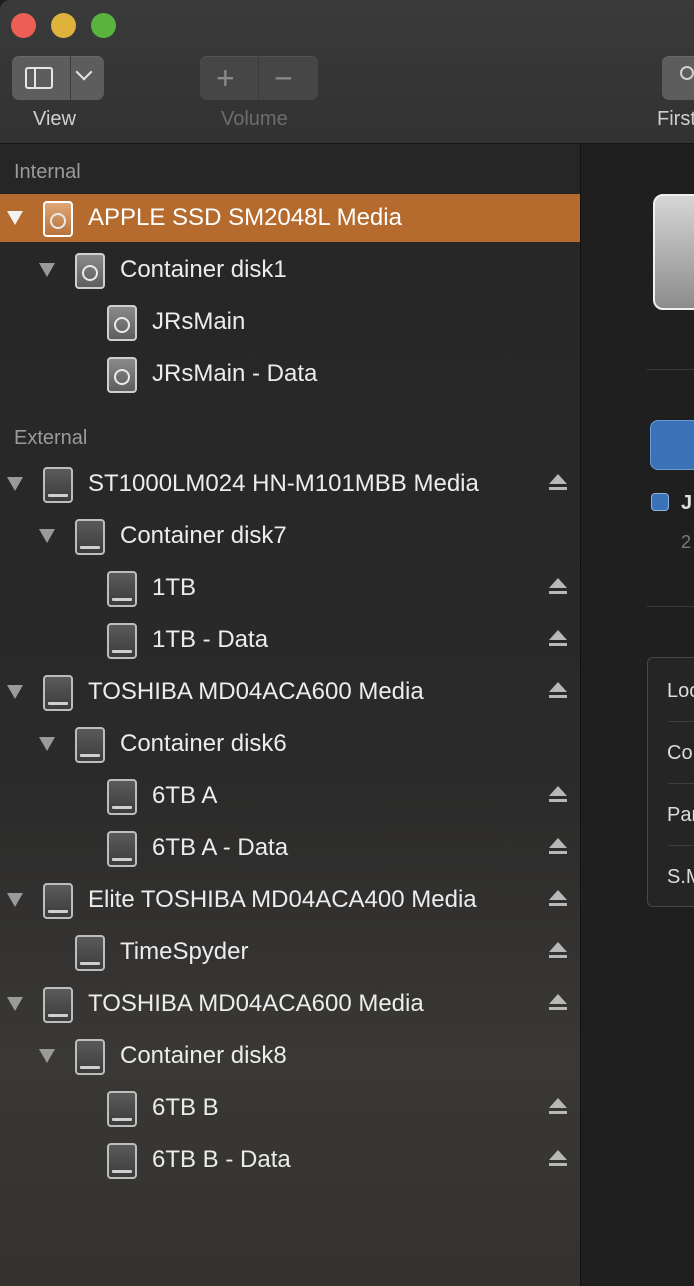 The width and height of the screenshot is (694, 1286). Describe the element at coordinates (678, 78) in the screenshot. I see `first-aid-button` at that location.